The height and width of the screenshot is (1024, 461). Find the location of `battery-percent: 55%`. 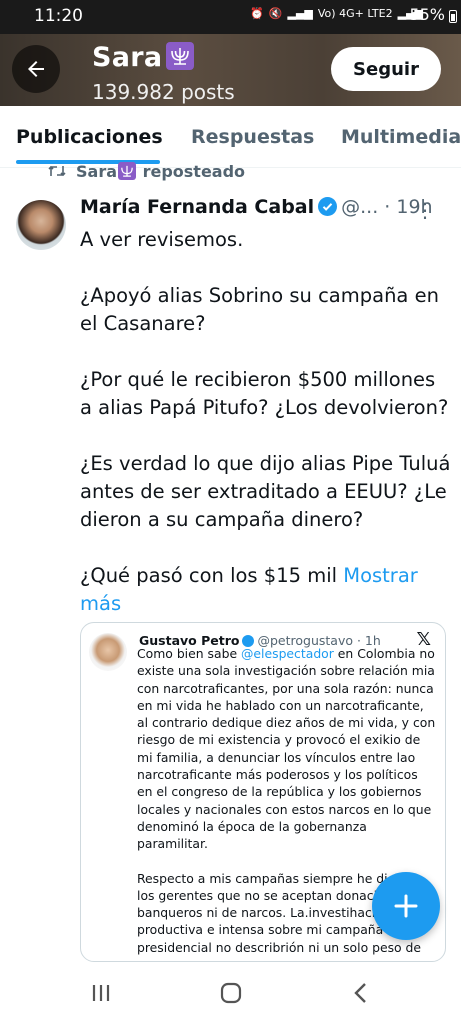

battery-percent: 55% is located at coordinates (427, 14).